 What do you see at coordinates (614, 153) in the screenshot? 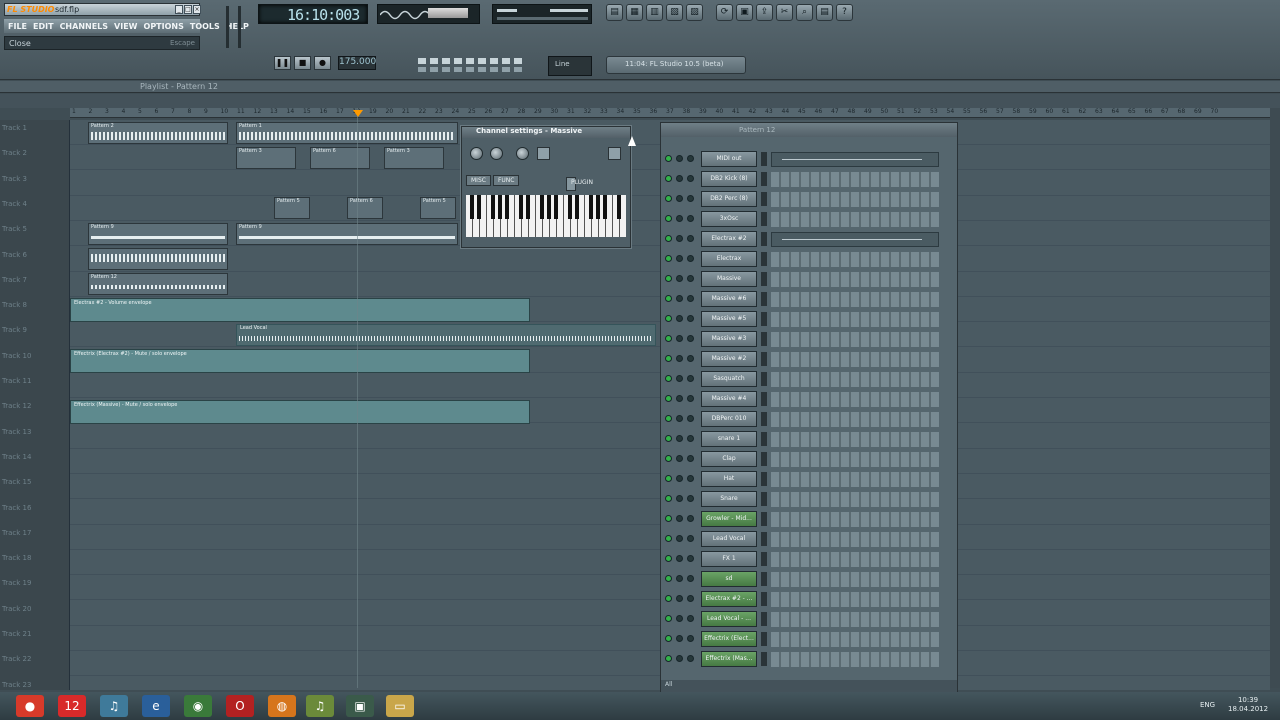
I see `plugin-icon` at bounding box center [614, 153].